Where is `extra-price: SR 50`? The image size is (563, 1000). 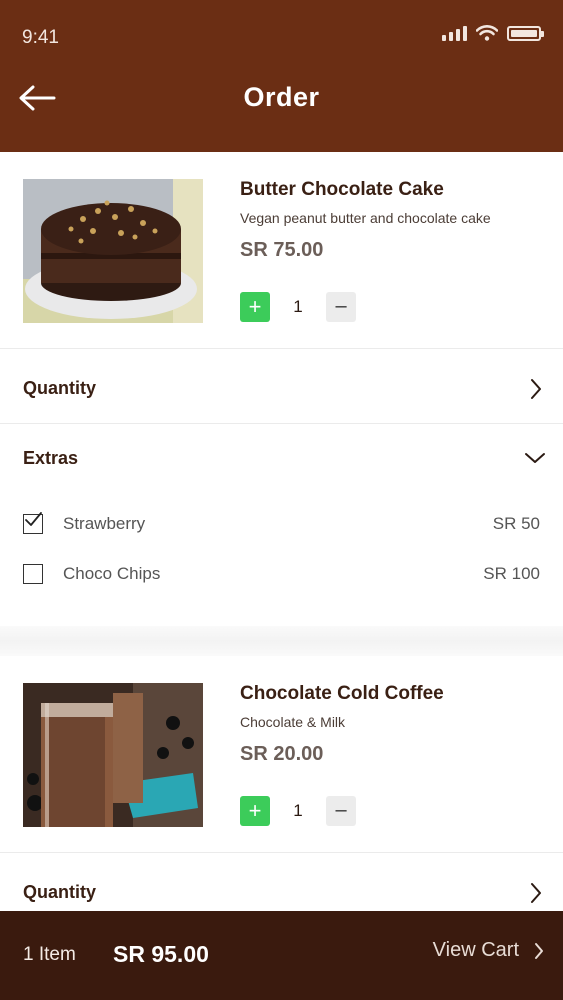
extra-price: SR 50 is located at coordinates (516, 523).